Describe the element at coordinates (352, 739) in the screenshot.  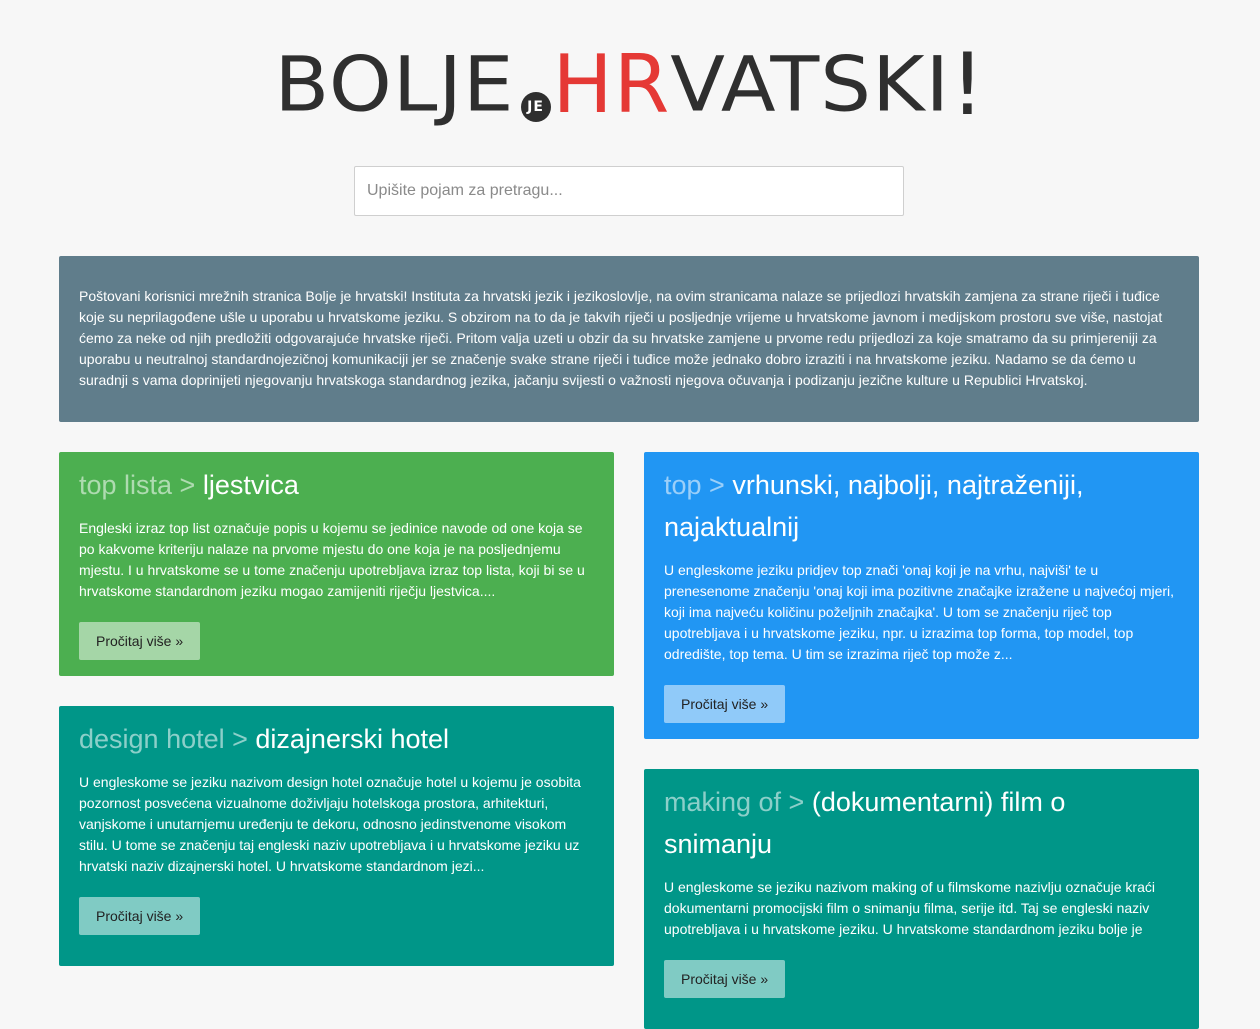
I see `card-croatian-term: dizajnerski hotel` at that location.